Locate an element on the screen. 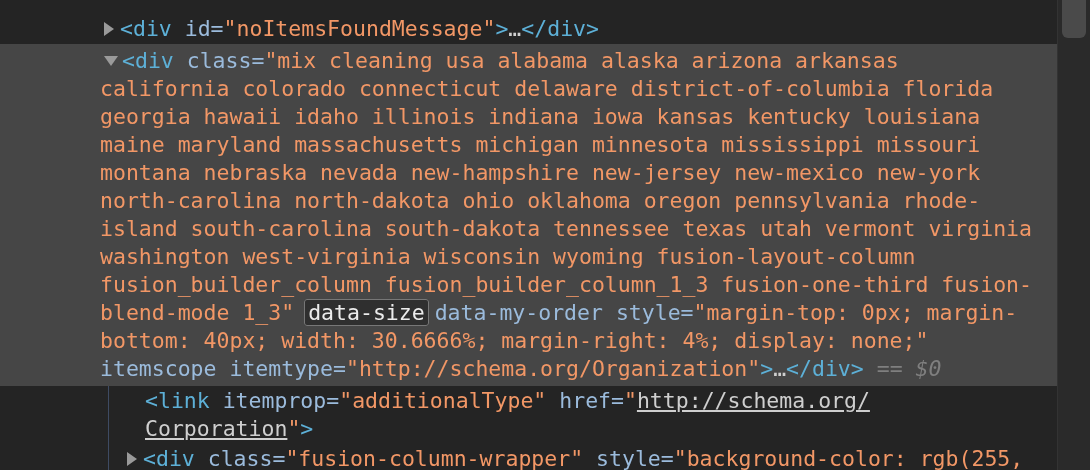 The image size is (1090, 470). attribute-value: "noItemsFoundMessage" is located at coordinates (359, 28).